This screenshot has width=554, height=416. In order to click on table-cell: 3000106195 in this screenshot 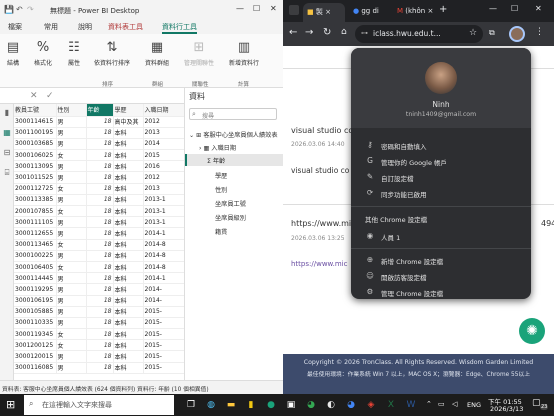, I will do `click(35, 301)`.